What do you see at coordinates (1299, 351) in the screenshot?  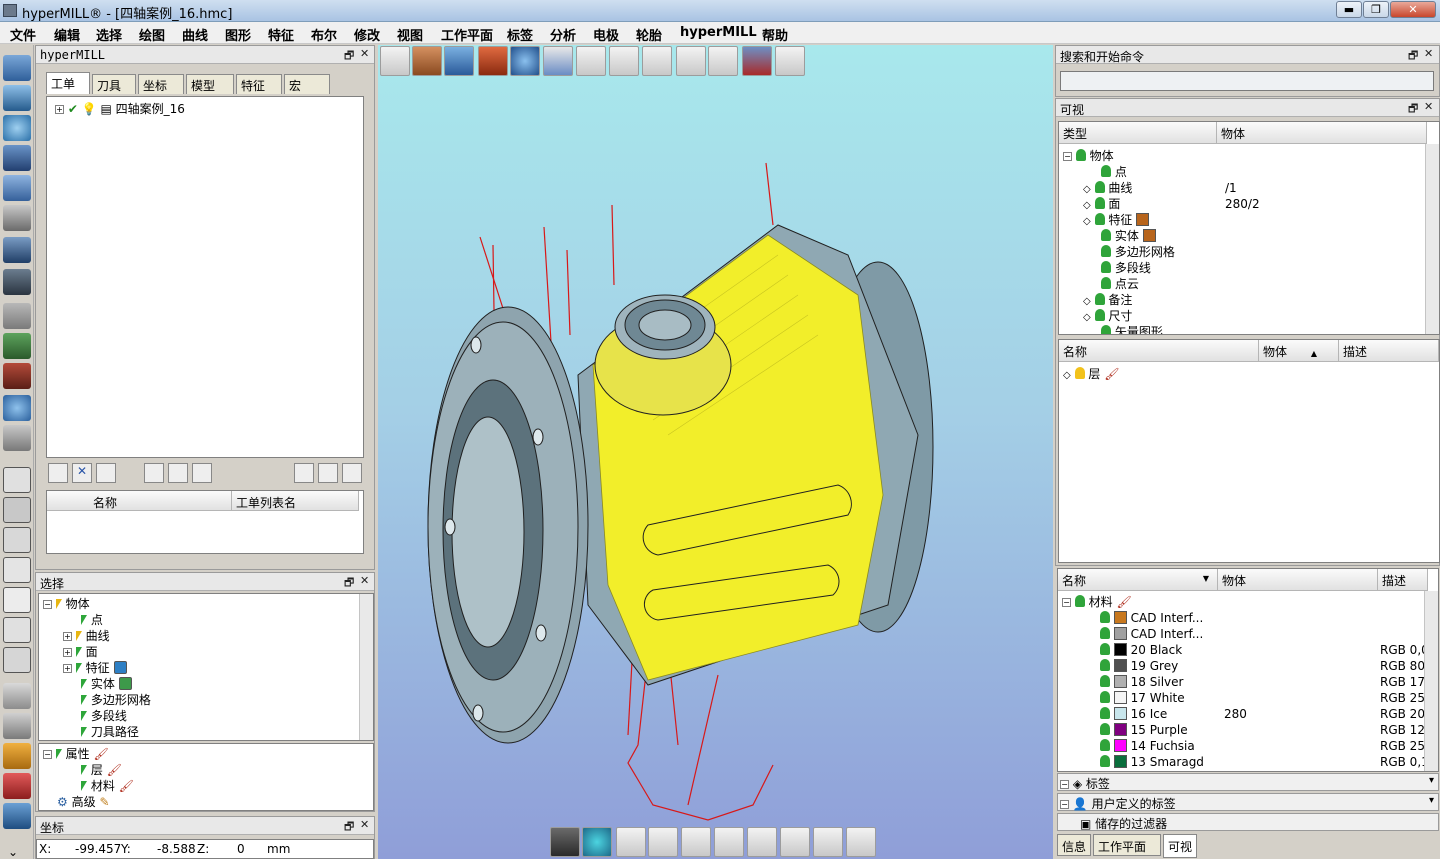 I see `col-object: 物体 ▲` at bounding box center [1299, 351].